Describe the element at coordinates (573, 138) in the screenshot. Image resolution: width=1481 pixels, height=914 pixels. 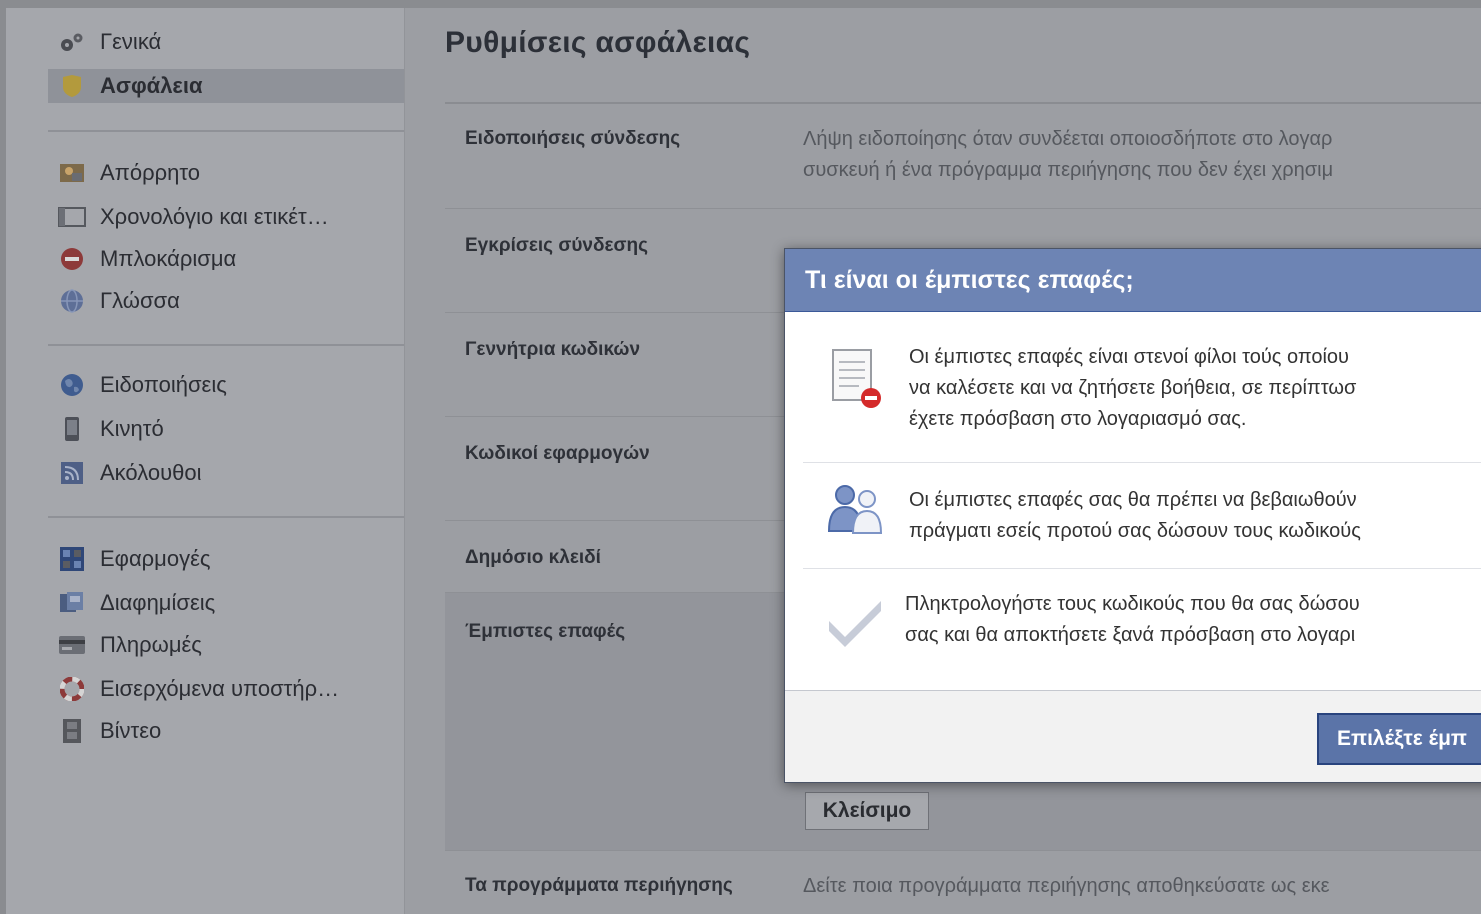
I see `row-label: Ειδοποιήσεις σύνδεσης` at that location.